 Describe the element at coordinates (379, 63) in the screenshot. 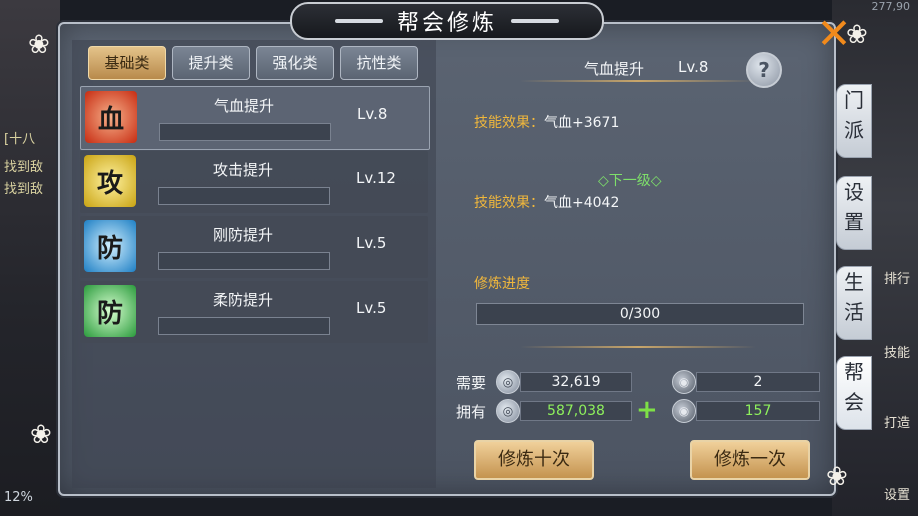

I see `tab-resistance: 抗性类` at that location.